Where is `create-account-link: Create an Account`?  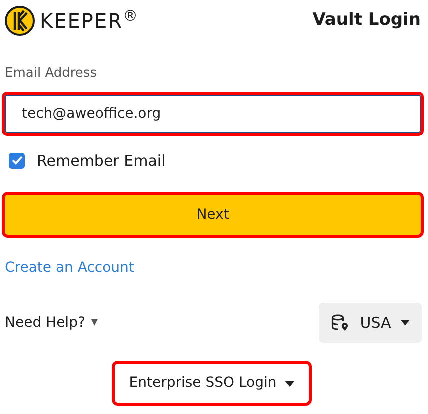 create-account-link: Create an Account is located at coordinates (69, 268).